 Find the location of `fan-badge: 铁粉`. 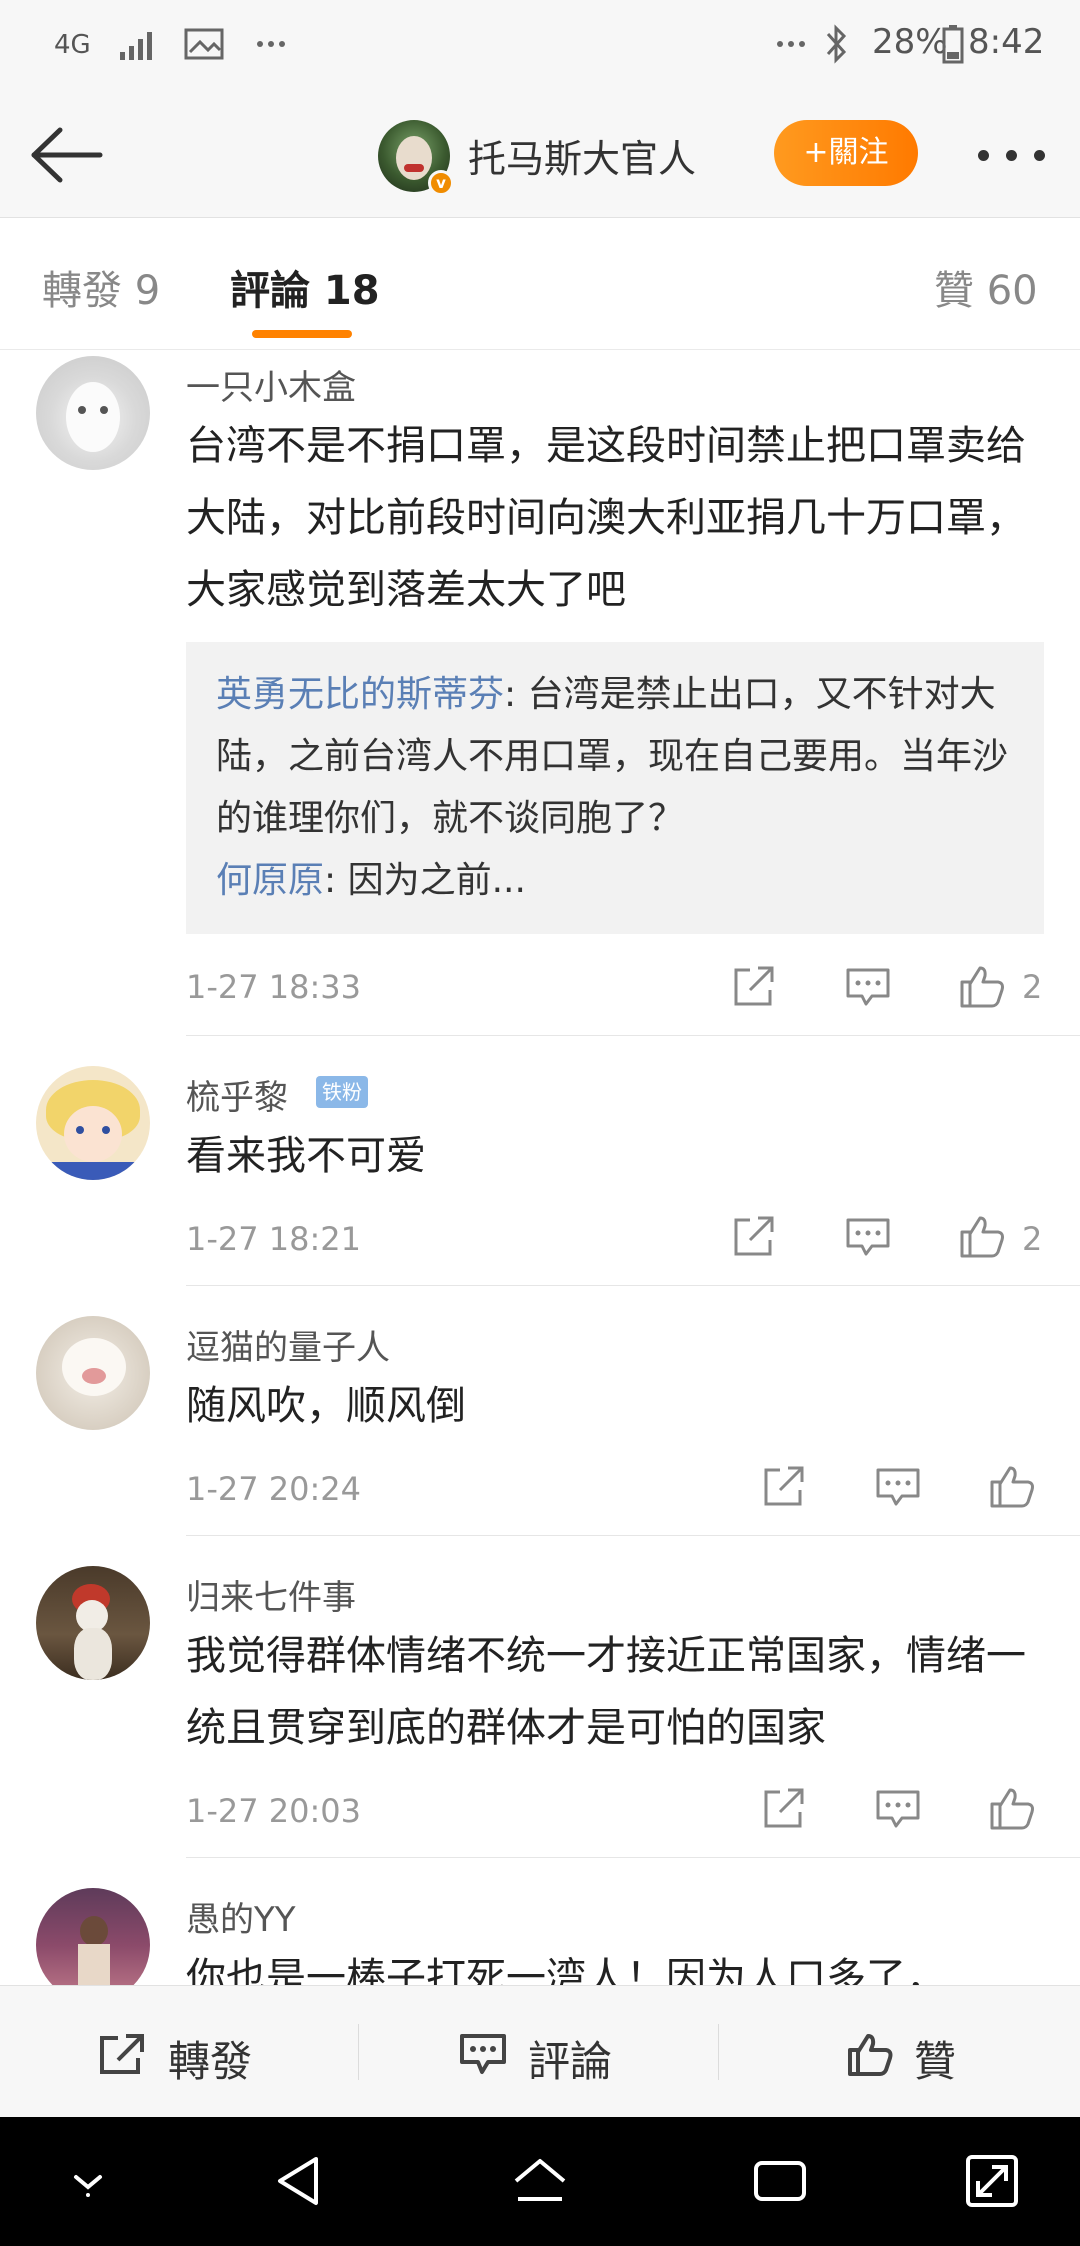

fan-badge: 铁粉 is located at coordinates (342, 1092).